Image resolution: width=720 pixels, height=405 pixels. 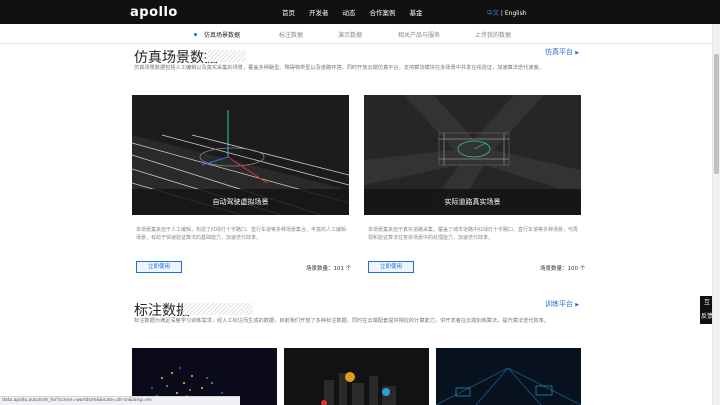 What do you see at coordinates (416, 12) in the screenshot?
I see `nav-fund: 基金` at bounding box center [416, 12].